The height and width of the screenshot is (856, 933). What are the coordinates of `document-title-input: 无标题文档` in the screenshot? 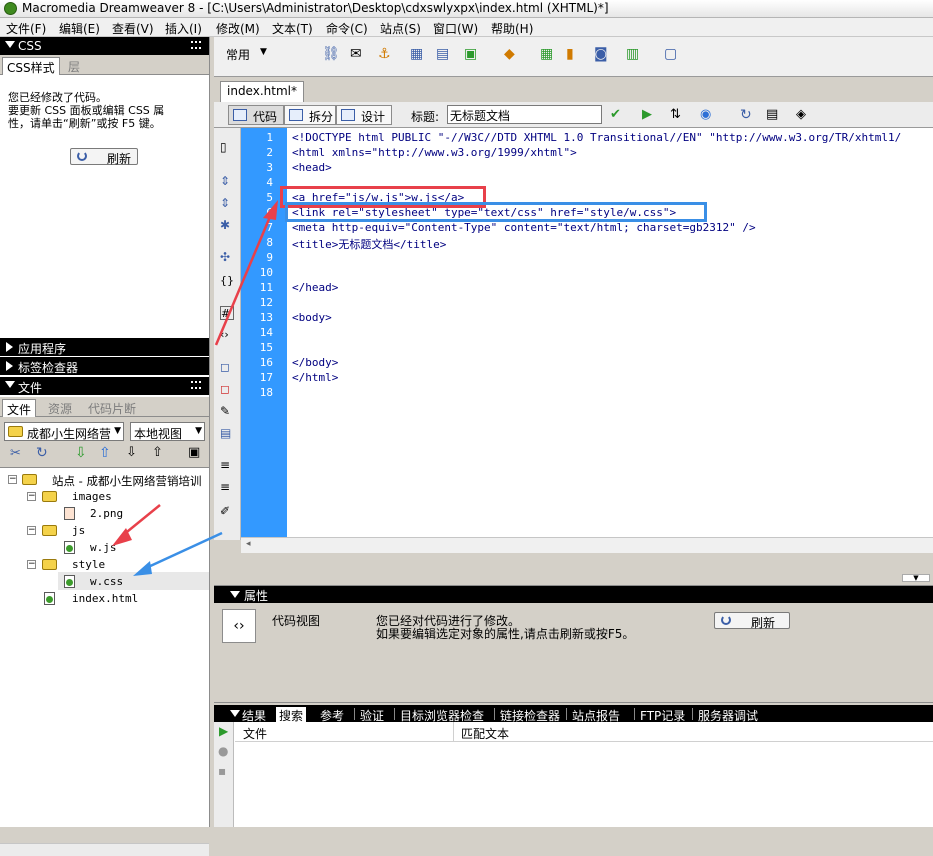 It's located at (524, 114).